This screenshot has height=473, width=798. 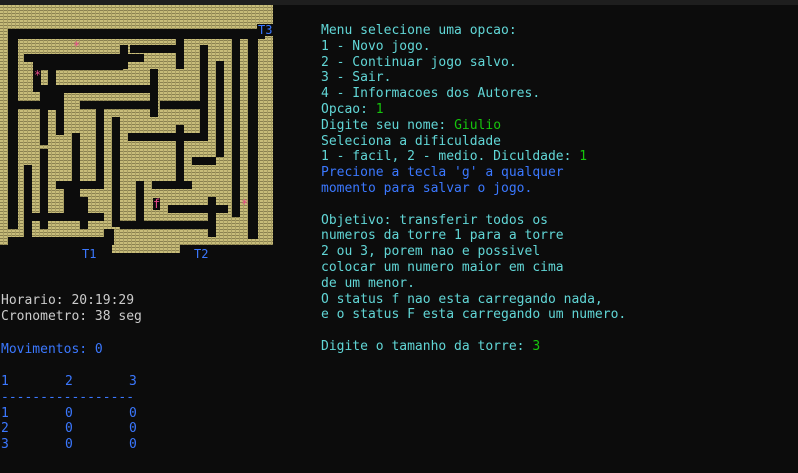 I want to click on difficulty-title: Seleciona a dificuldade, so click(x=411, y=141).